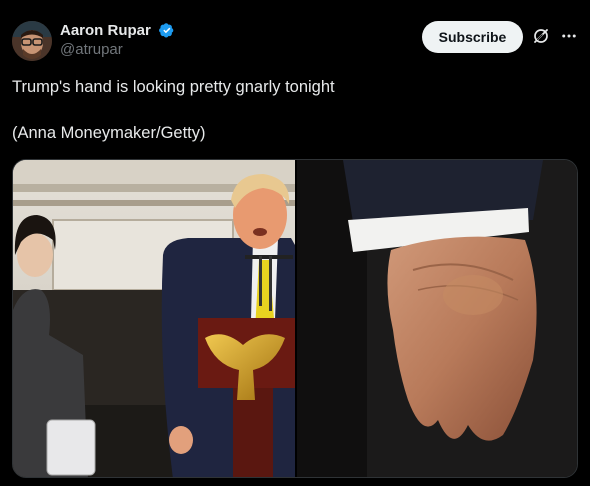 The width and height of the screenshot is (590, 486). What do you see at coordinates (118, 49) in the screenshot?
I see `author-handle: @atrupar` at bounding box center [118, 49].